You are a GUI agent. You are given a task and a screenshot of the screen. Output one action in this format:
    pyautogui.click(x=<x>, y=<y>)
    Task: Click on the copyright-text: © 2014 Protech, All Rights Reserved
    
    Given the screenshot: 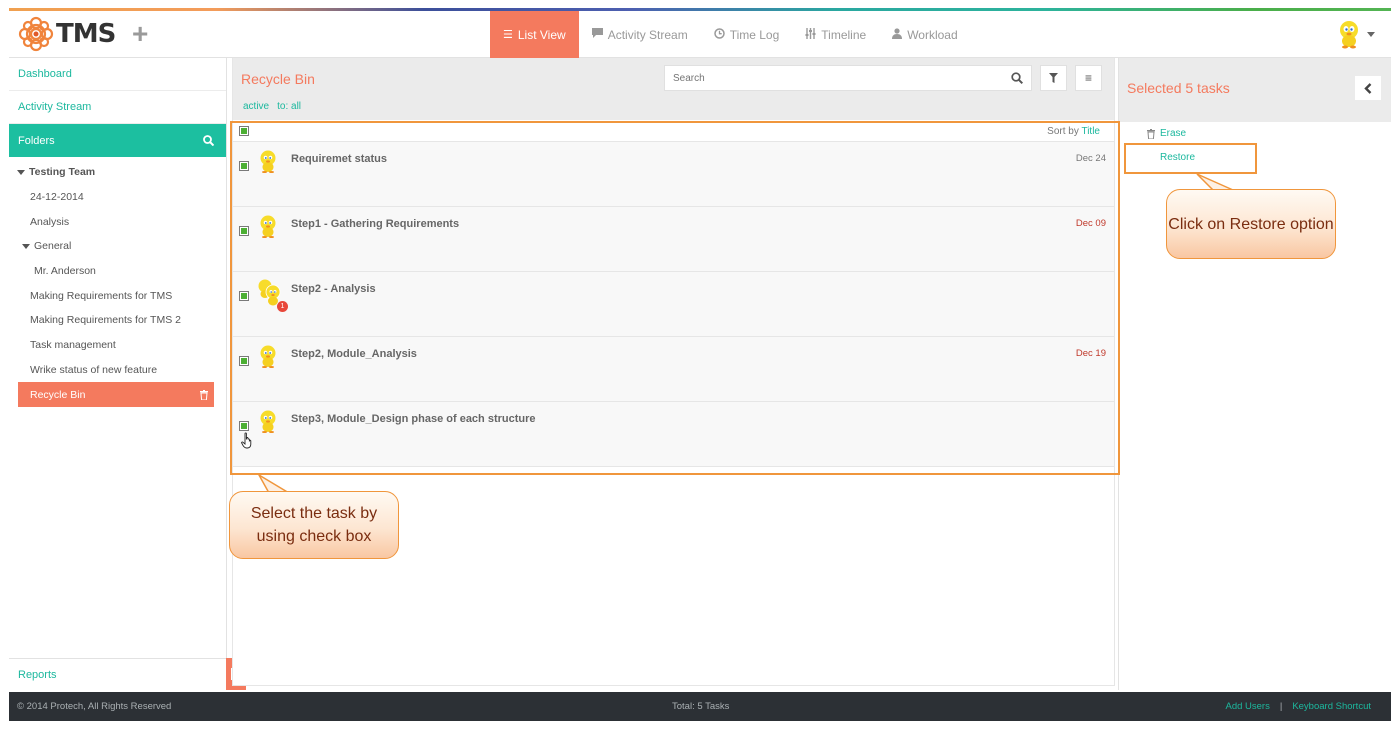 What is the action you would take?
    pyautogui.click(x=94, y=706)
    